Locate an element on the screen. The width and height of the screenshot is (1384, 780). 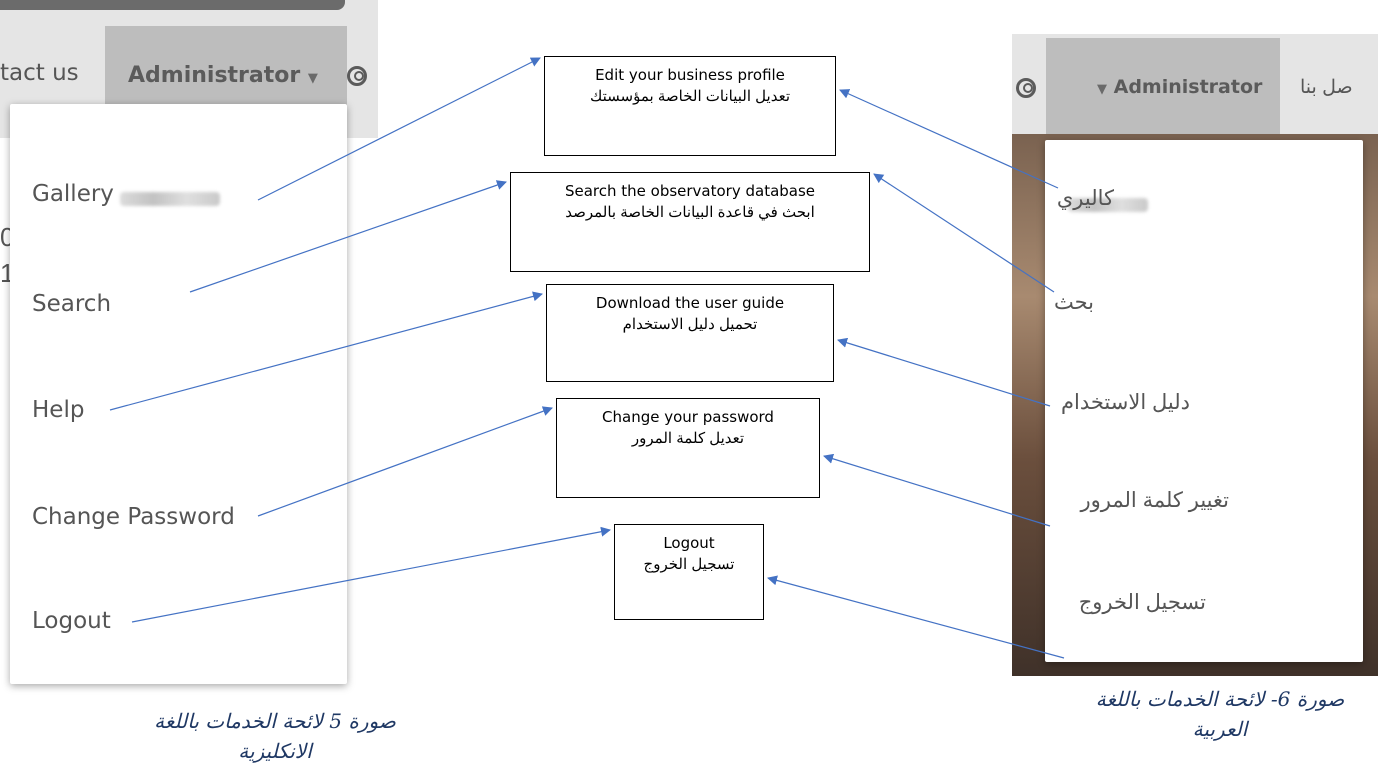
arrow-search-left is located at coordinates (348, 236).